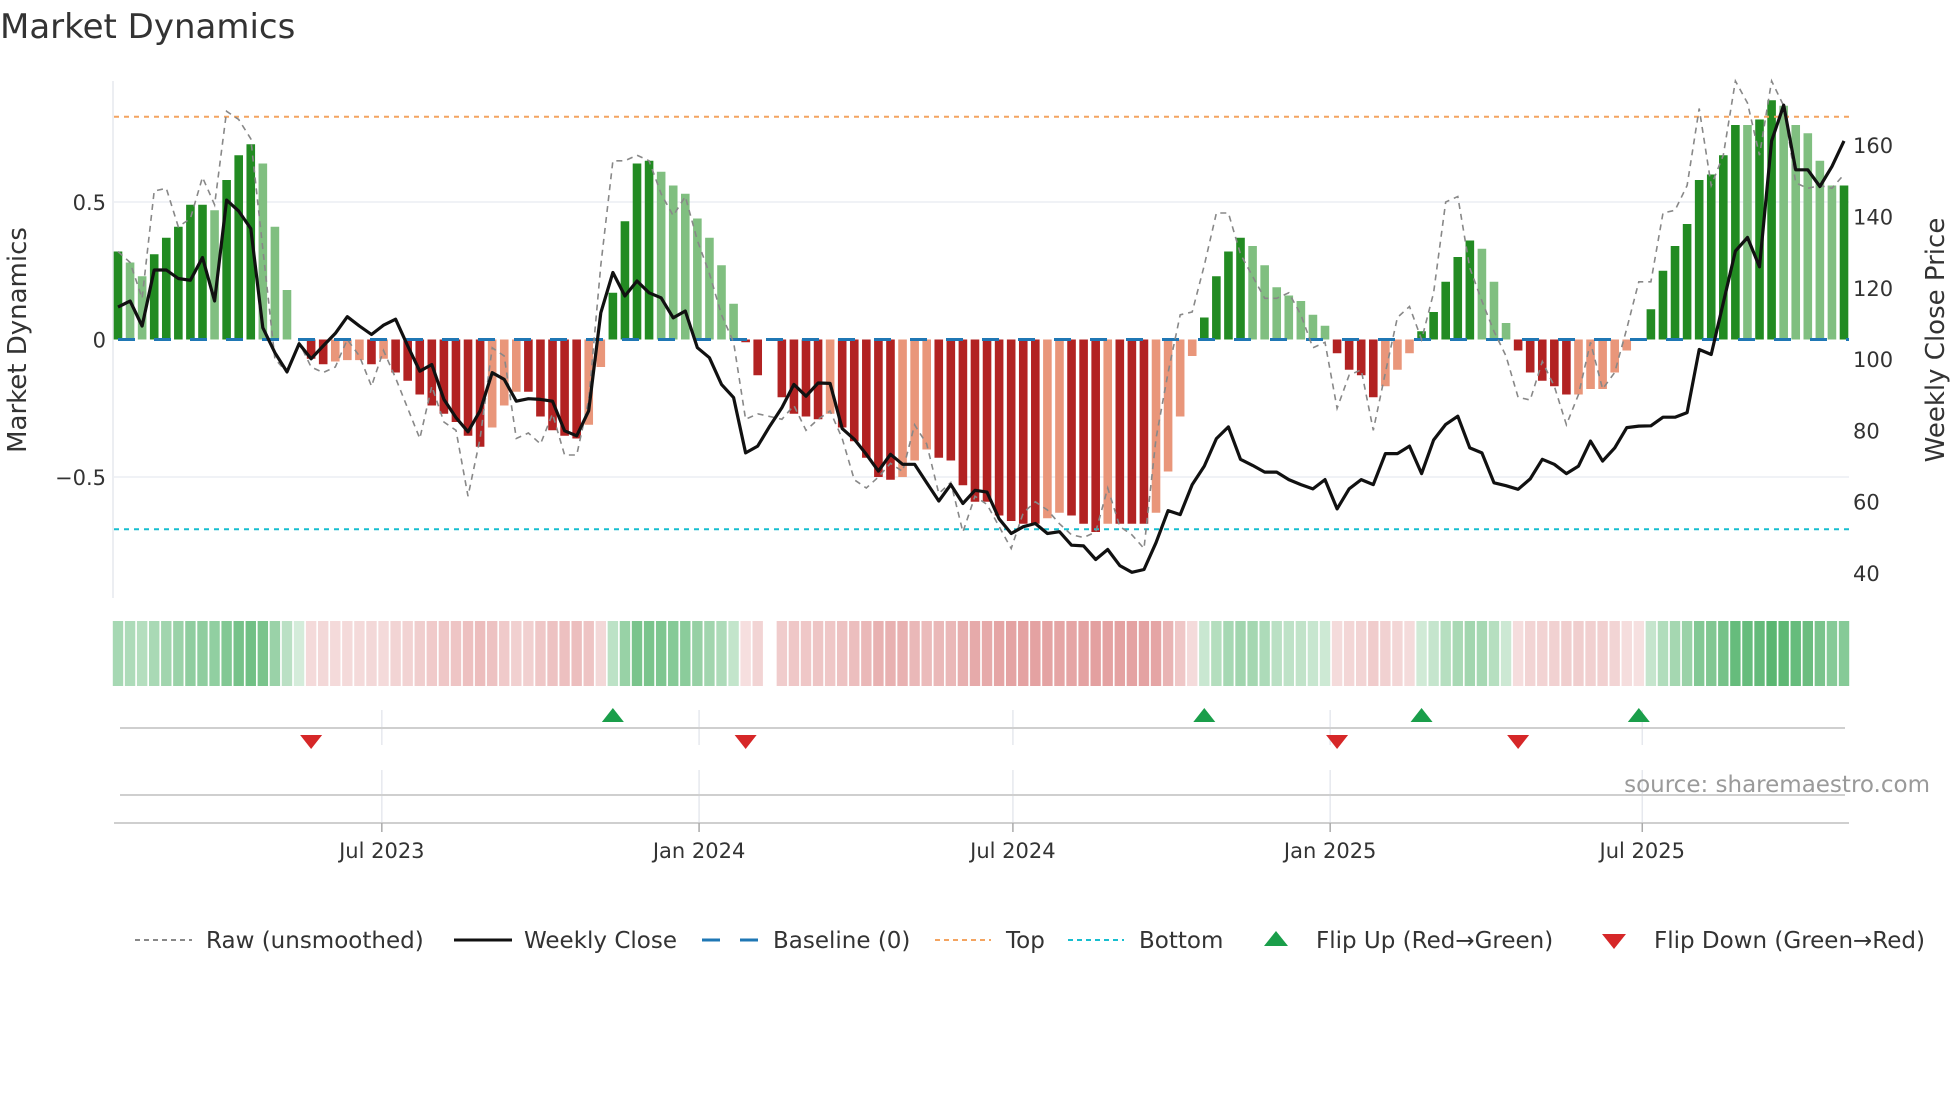  I want to click on x-tick-label: Jan 2025, so click(1329, 851).